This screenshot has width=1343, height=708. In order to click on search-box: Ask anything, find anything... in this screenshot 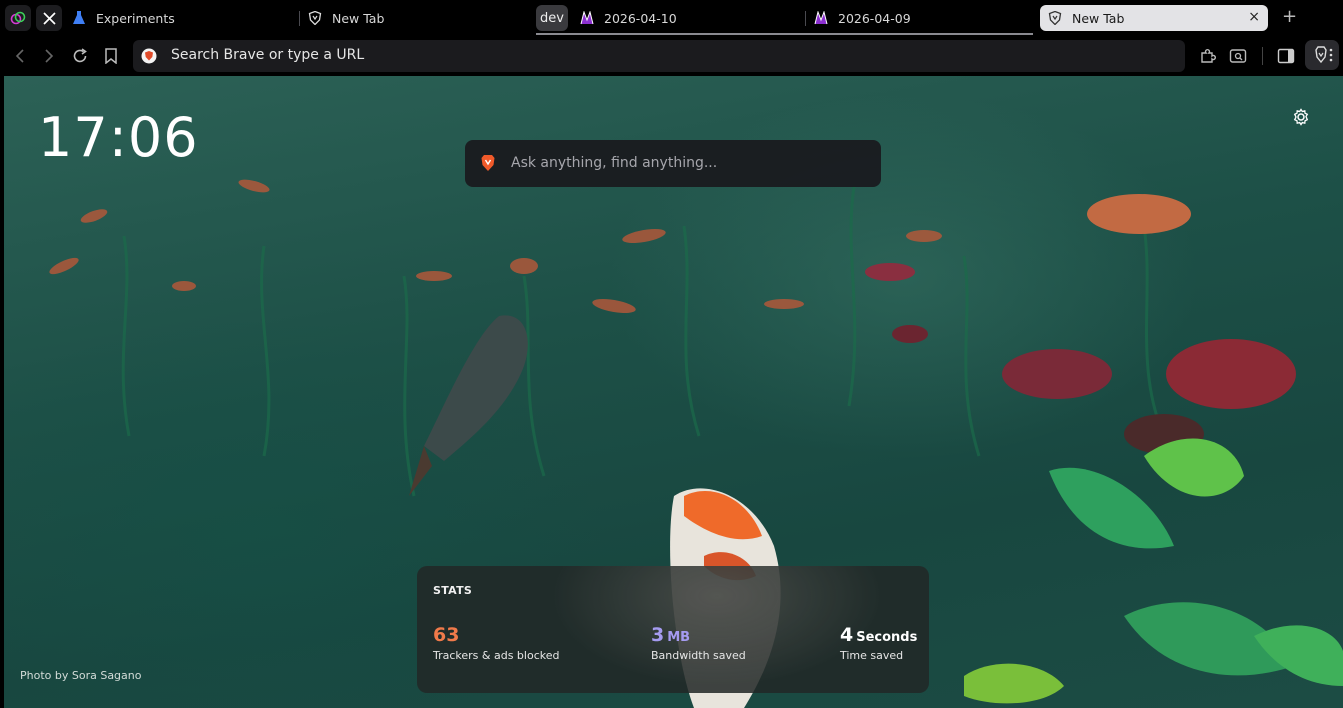, I will do `click(673, 163)`.